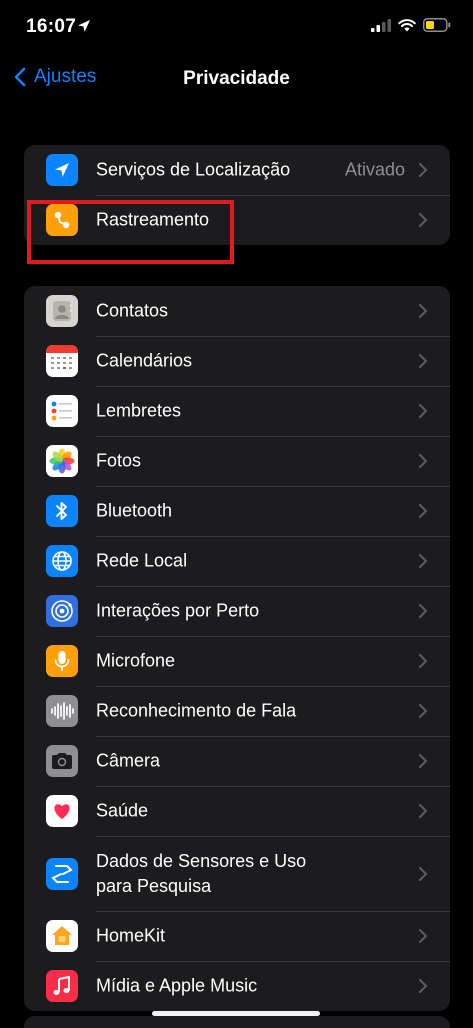 This screenshot has width=473, height=1028. I want to click on row-nearby-interactions: Interações por Perto, so click(237, 611).